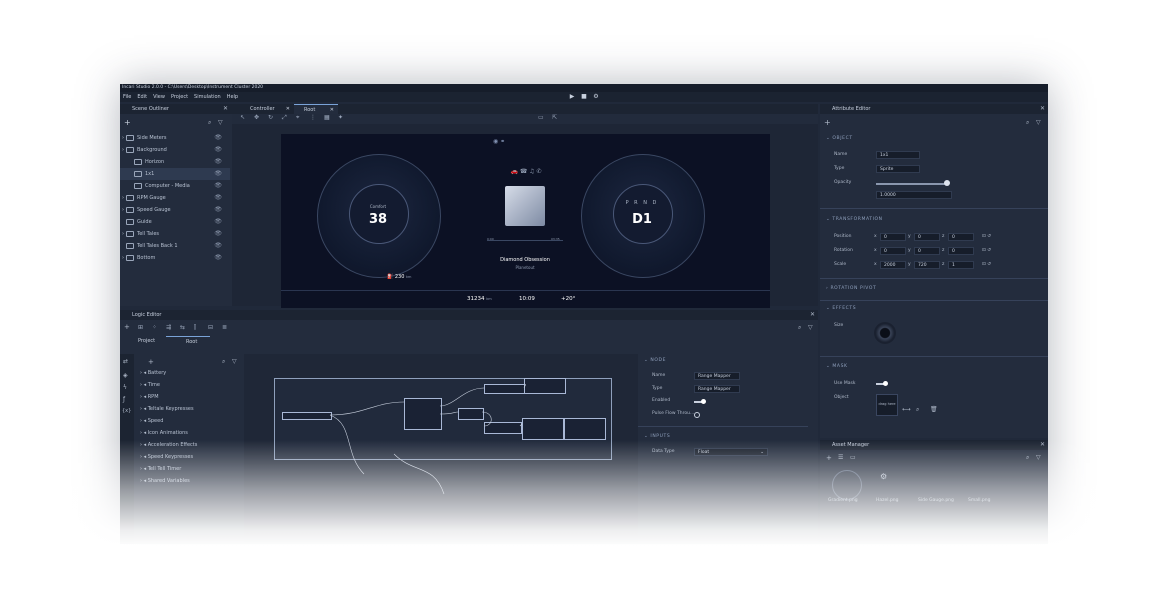  Describe the element at coordinates (175, 138) in the screenshot. I see `outliner-item: › Side Meters 👁` at that location.